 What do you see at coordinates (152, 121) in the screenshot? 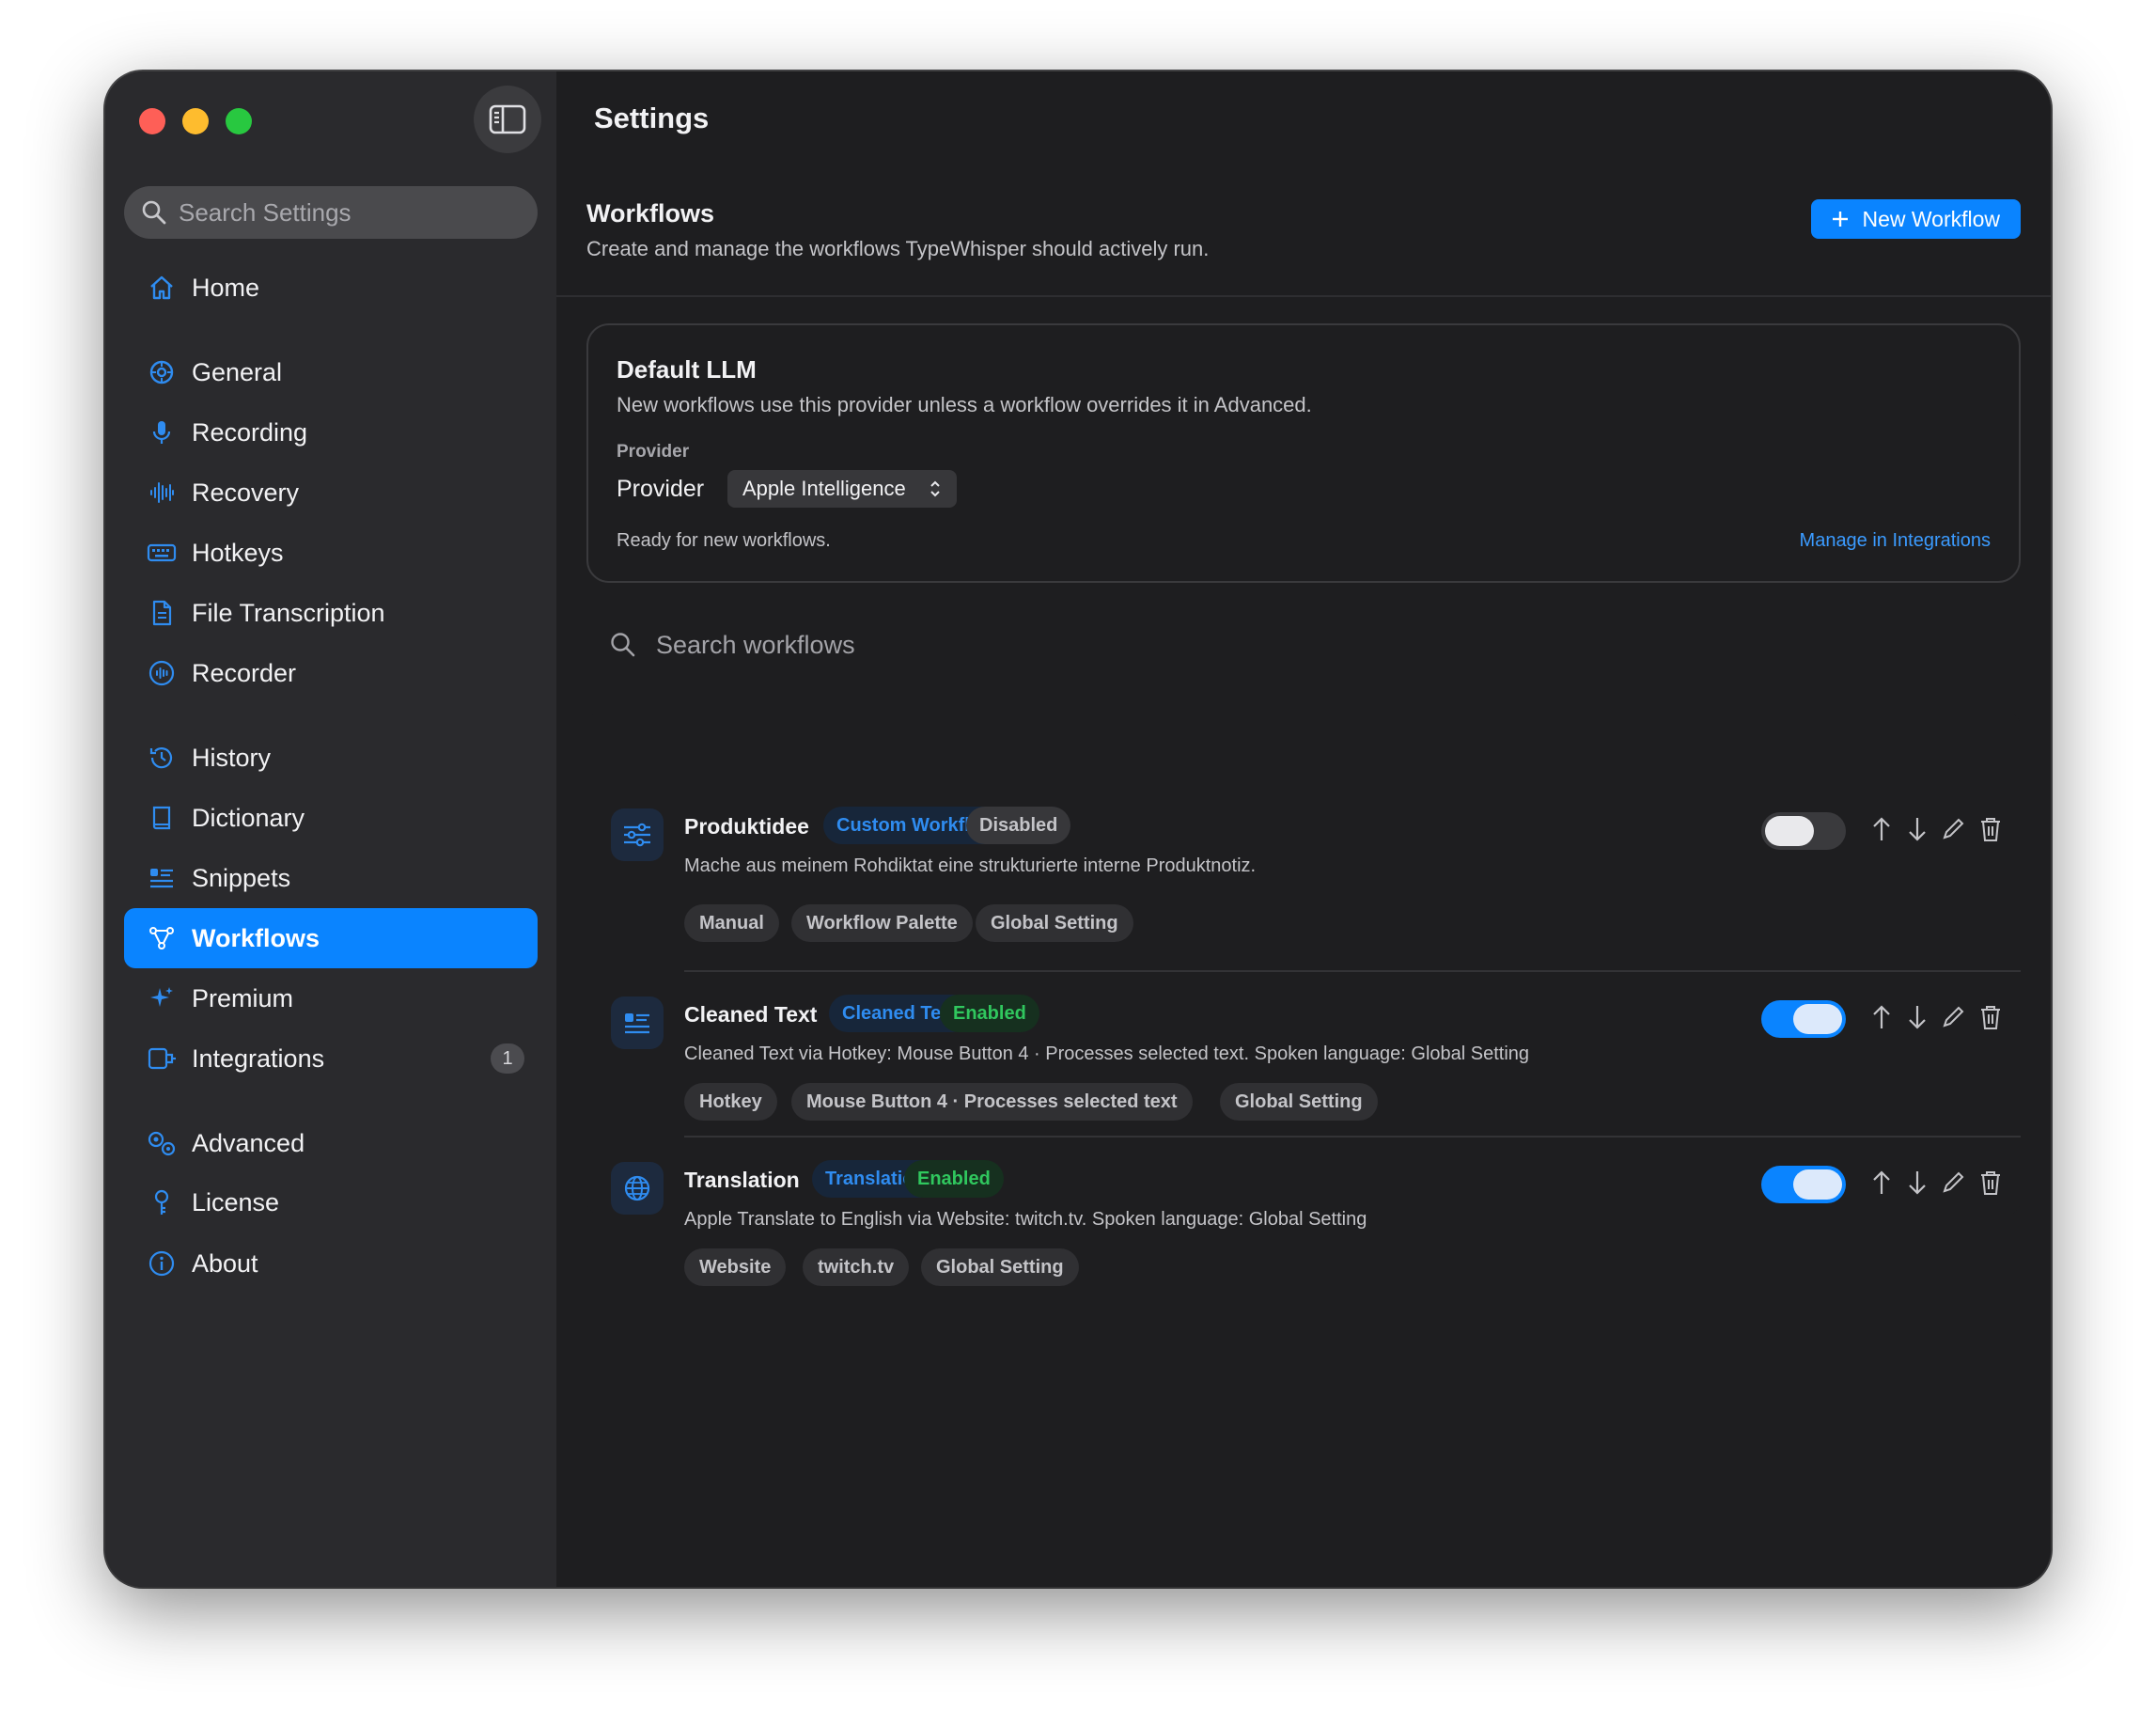
I see `close-window-button` at bounding box center [152, 121].